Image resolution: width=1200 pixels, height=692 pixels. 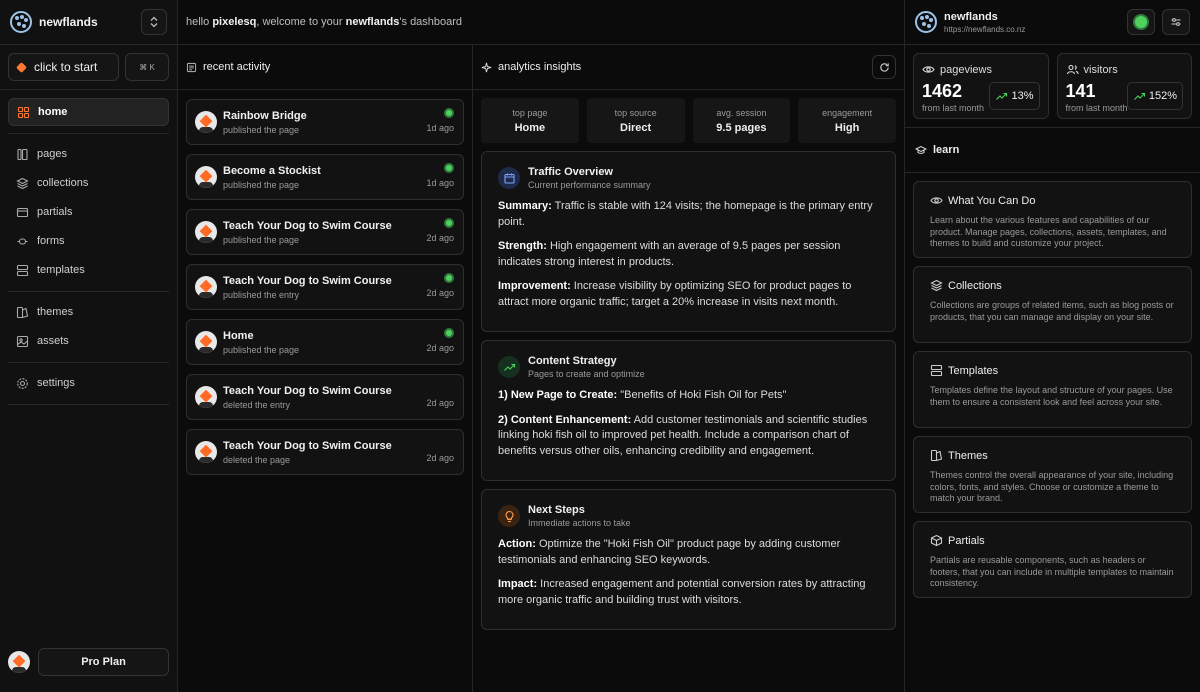 I want to click on site-settings-button, so click(x=1176, y=22).